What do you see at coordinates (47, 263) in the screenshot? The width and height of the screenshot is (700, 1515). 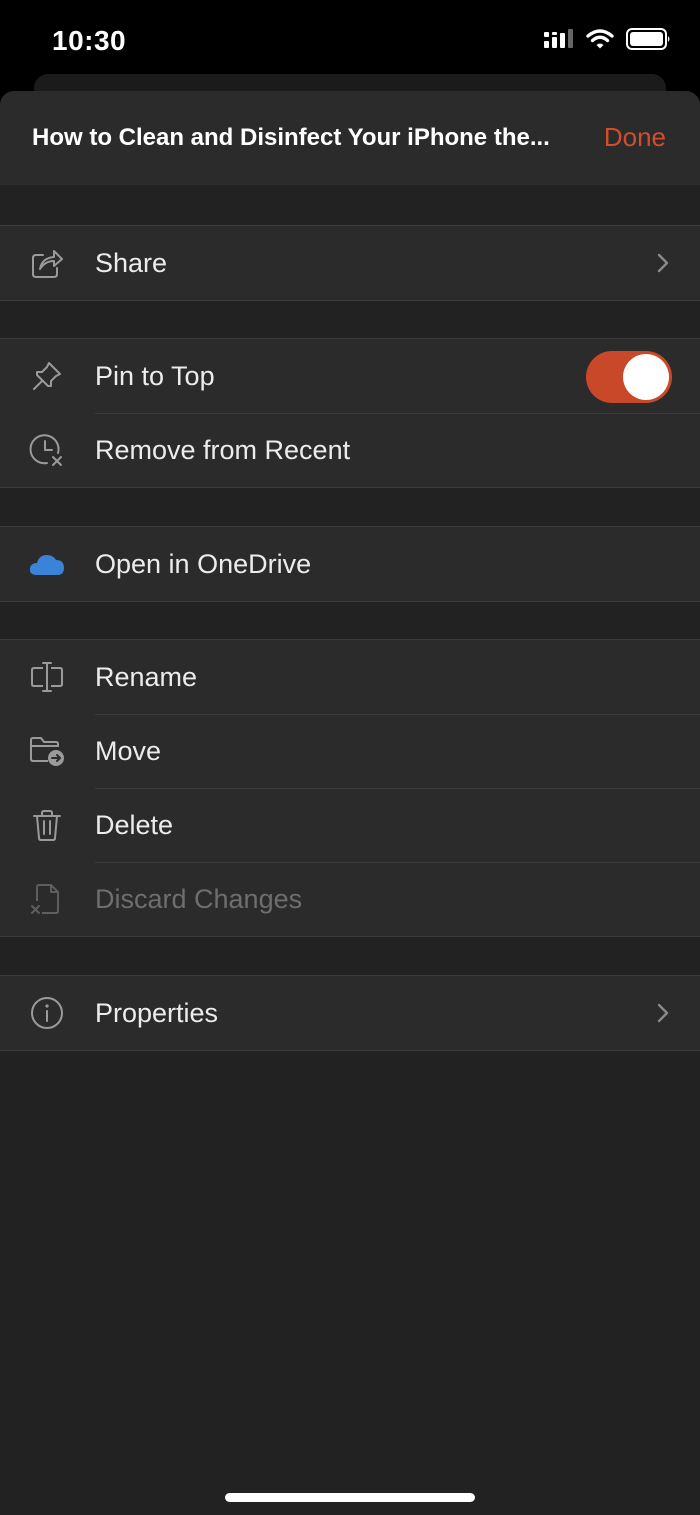 I see `share-icon` at bounding box center [47, 263].